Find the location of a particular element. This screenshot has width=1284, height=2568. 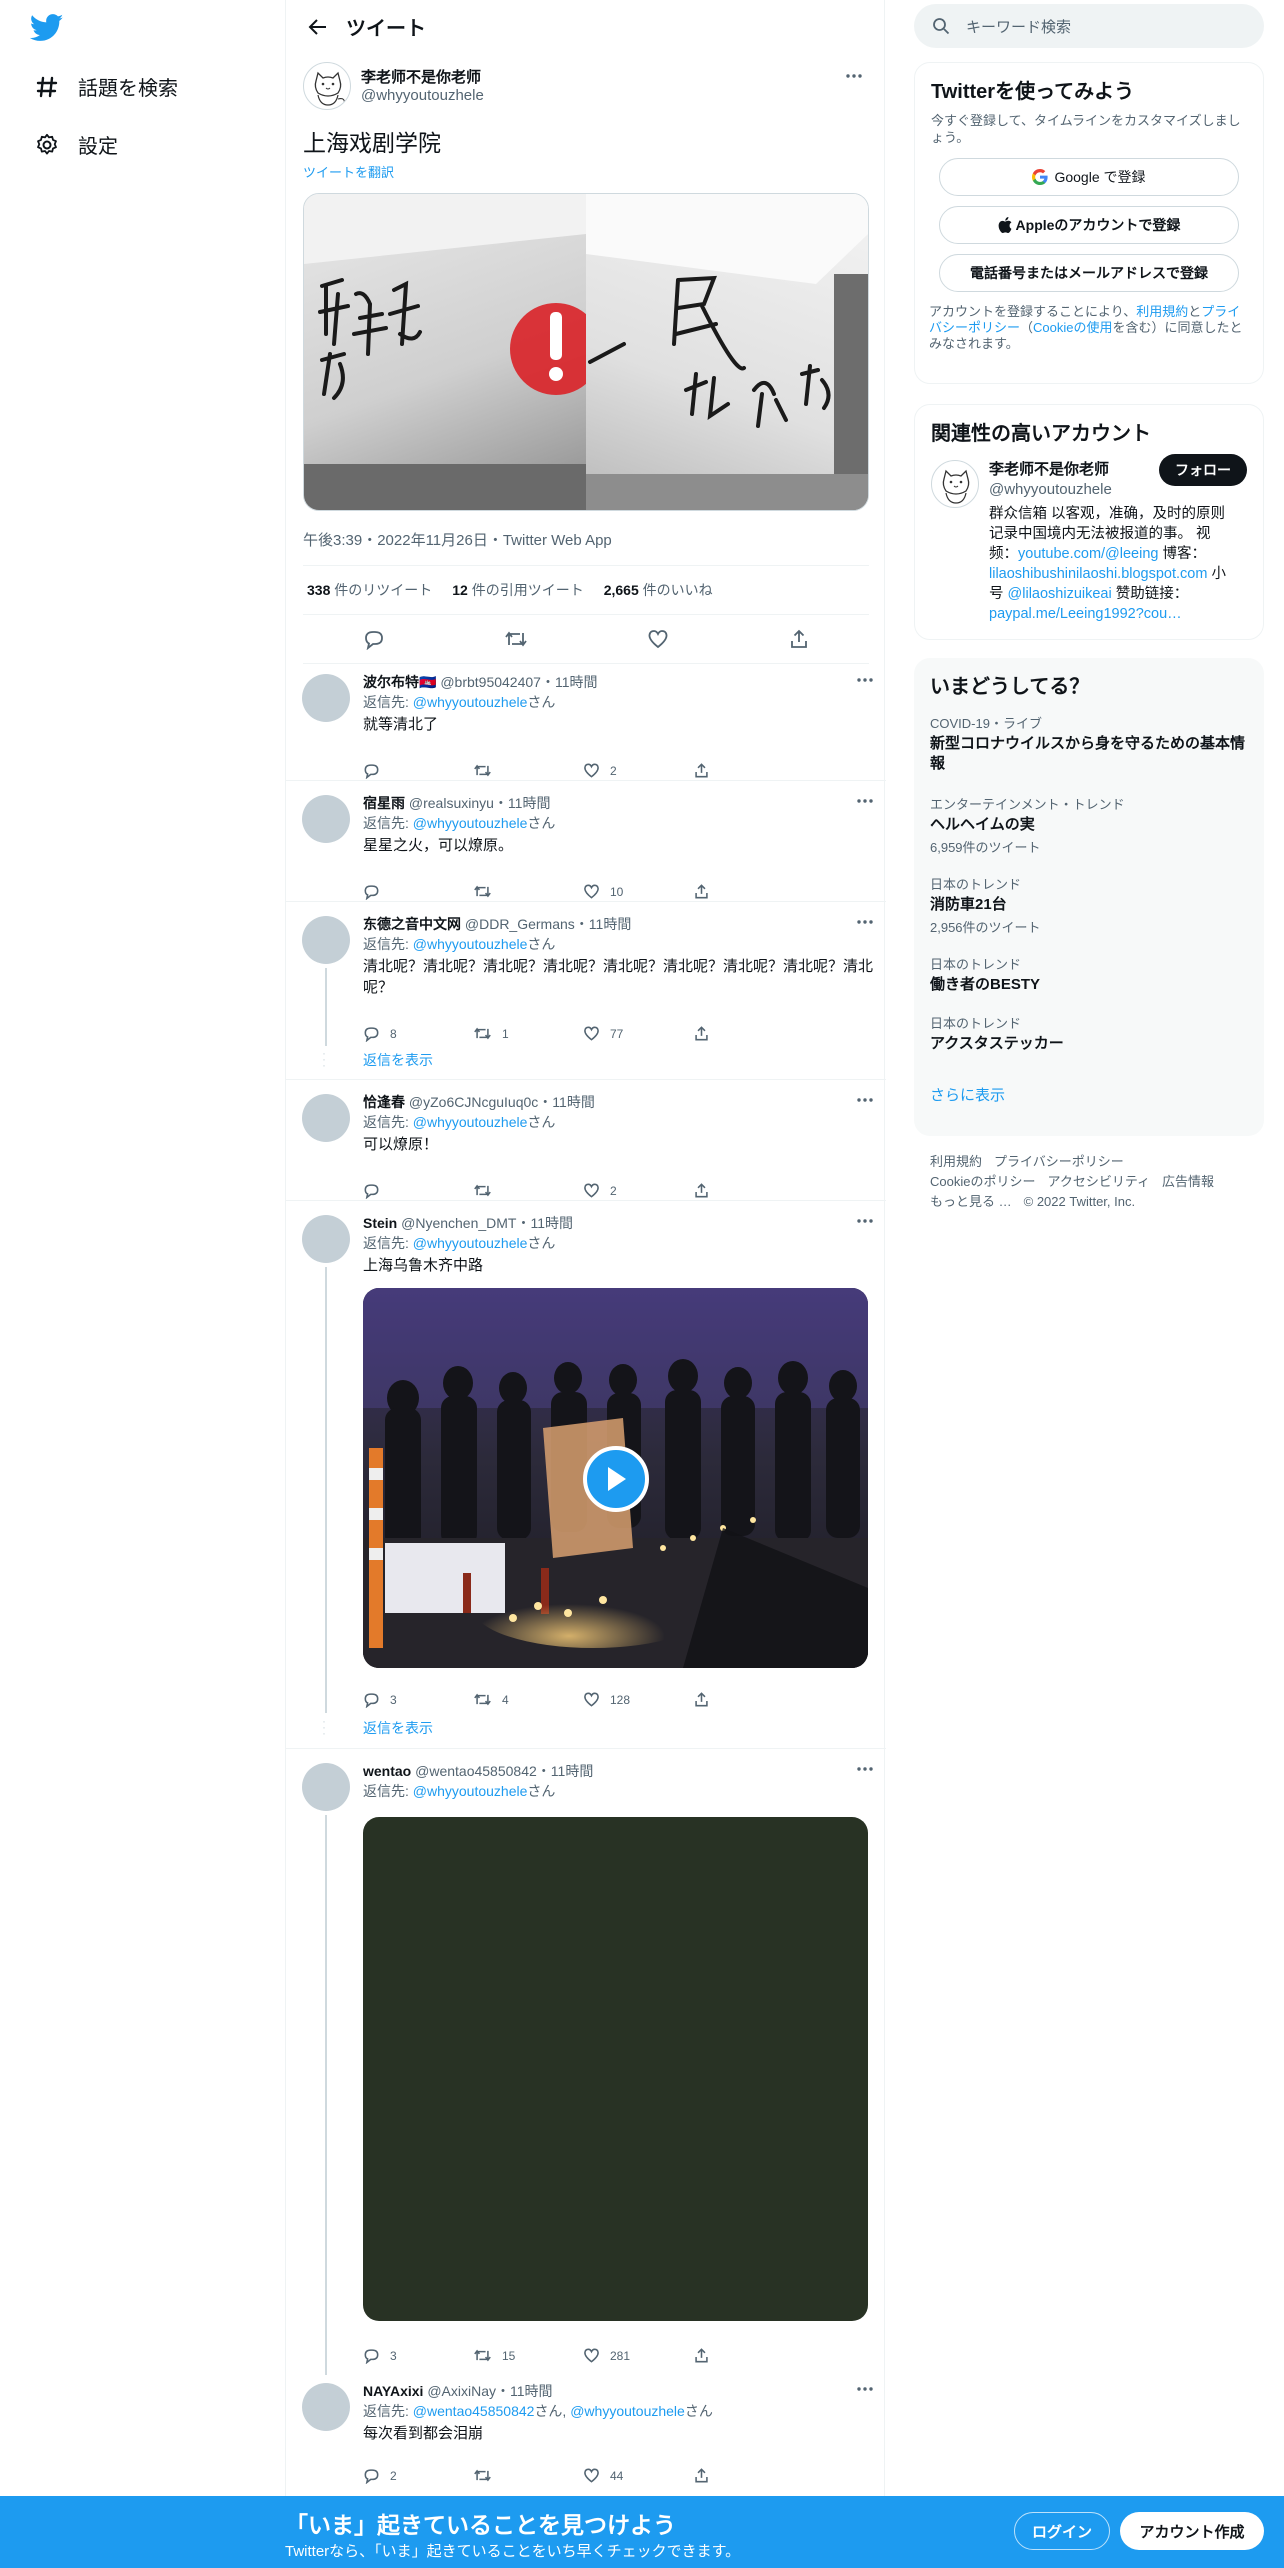

reply-author-handle: @realsuxinyu is located at coordinates (451, 803).